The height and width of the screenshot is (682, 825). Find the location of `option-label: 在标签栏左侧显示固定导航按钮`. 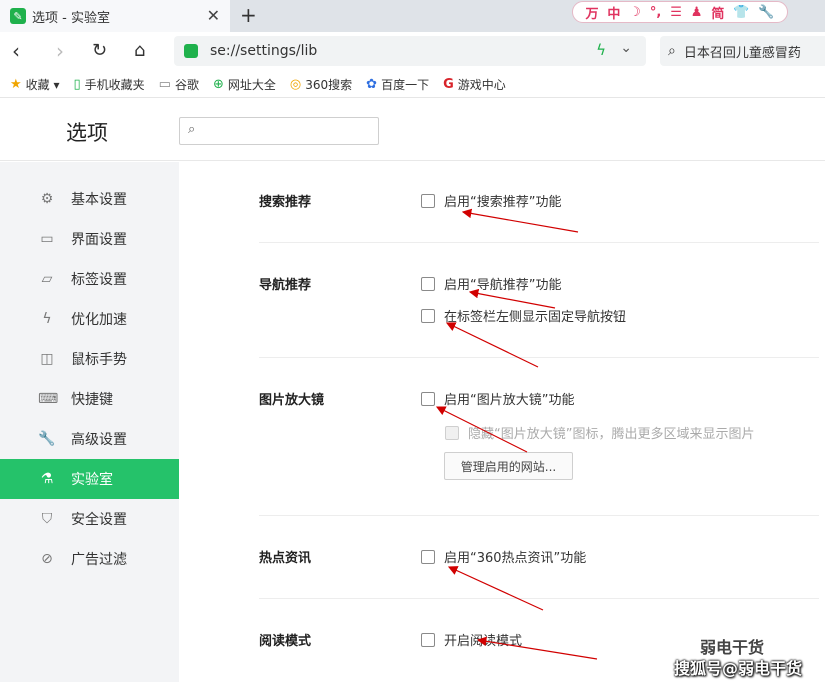

option-label: 在标签栏左侧显示固定导航按钮 is located at coordinates (535, 317).